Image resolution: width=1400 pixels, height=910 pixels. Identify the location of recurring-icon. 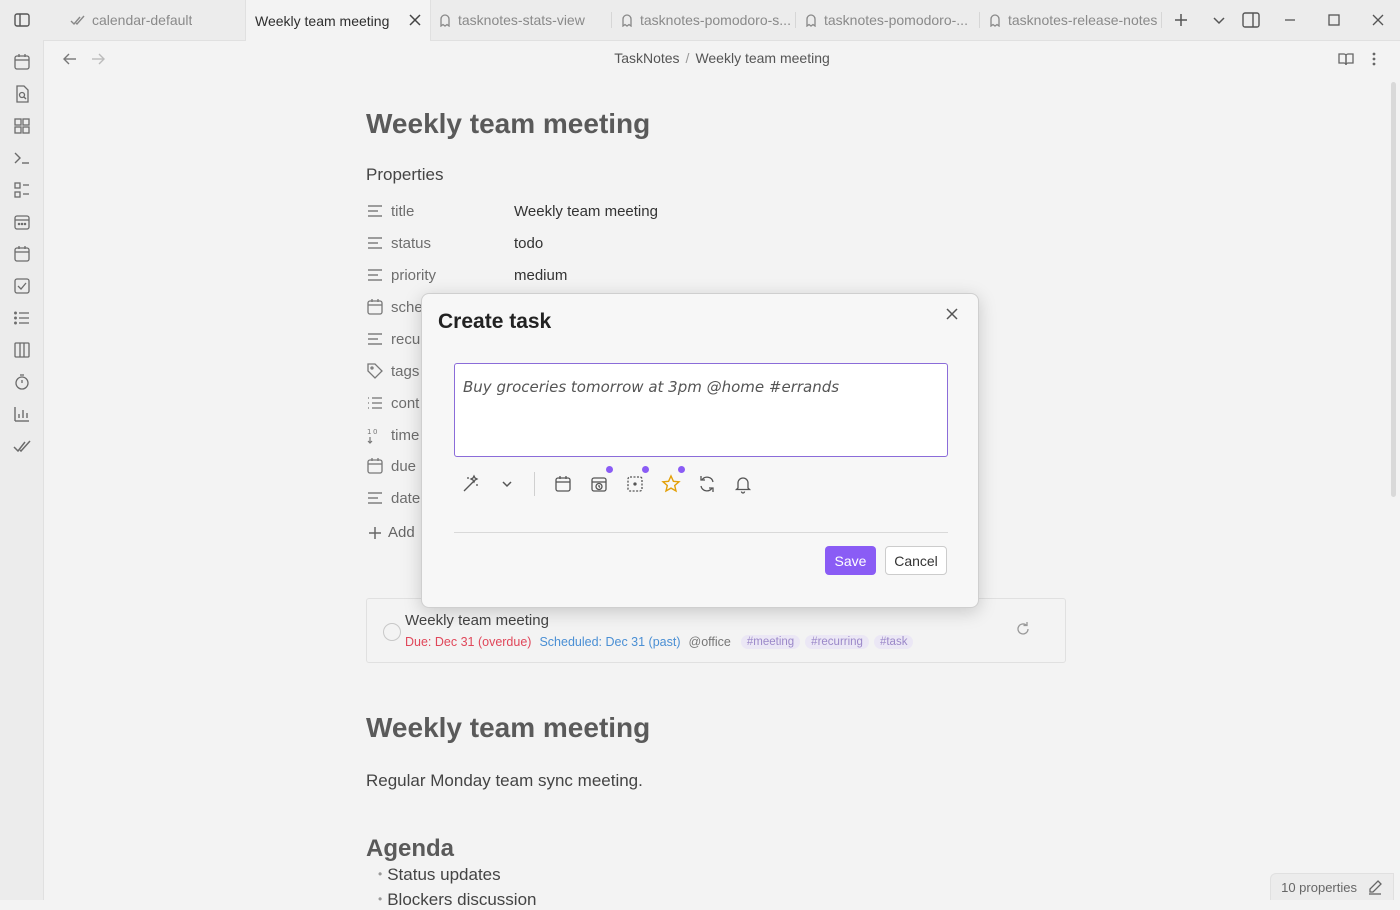
(1024, 630).